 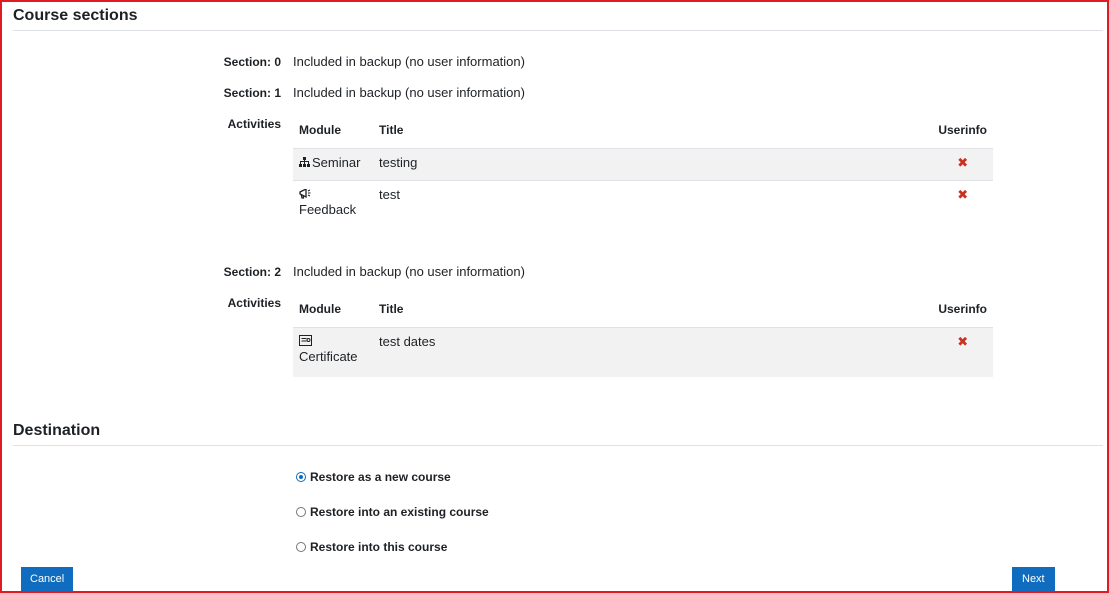 I want to click on restore-this-course-option: Restore into this course, so click(x=371, y=547).